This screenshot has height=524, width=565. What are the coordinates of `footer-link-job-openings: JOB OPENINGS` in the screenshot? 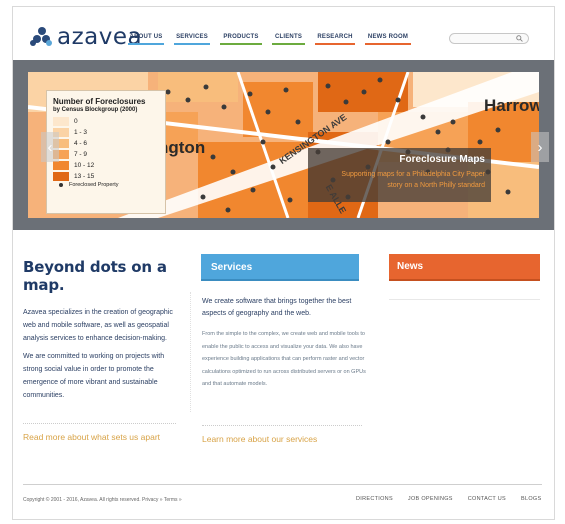 It's located at (430, 499).